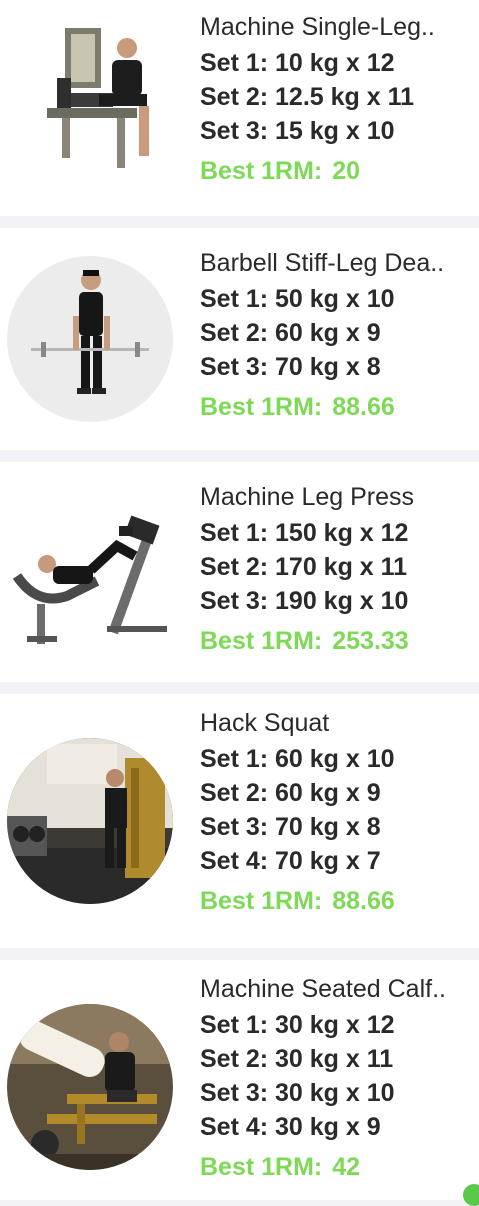  I want to click on set-row: Set 2: 12.5 kg x 11, so click(307, 97).